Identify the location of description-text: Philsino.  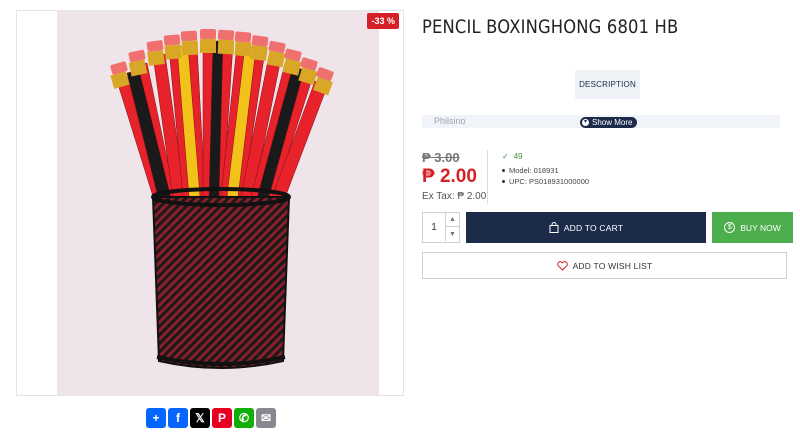
(450, 121).